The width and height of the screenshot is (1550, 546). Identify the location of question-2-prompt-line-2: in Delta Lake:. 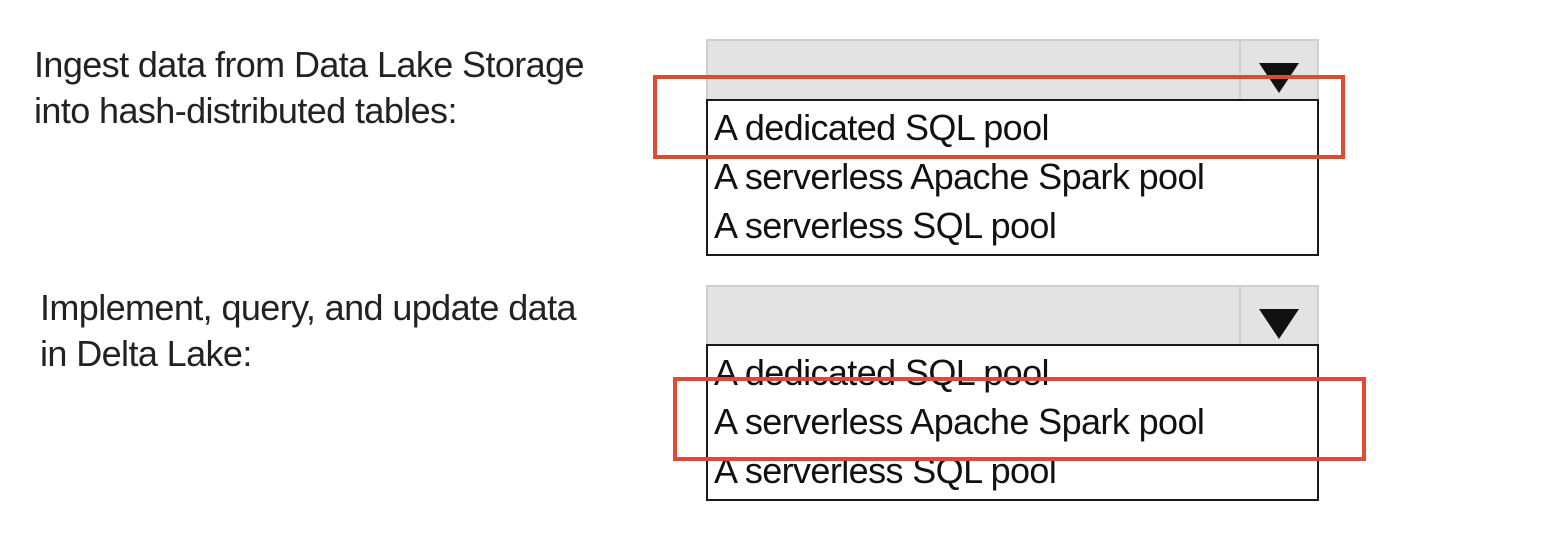
(146, 353).